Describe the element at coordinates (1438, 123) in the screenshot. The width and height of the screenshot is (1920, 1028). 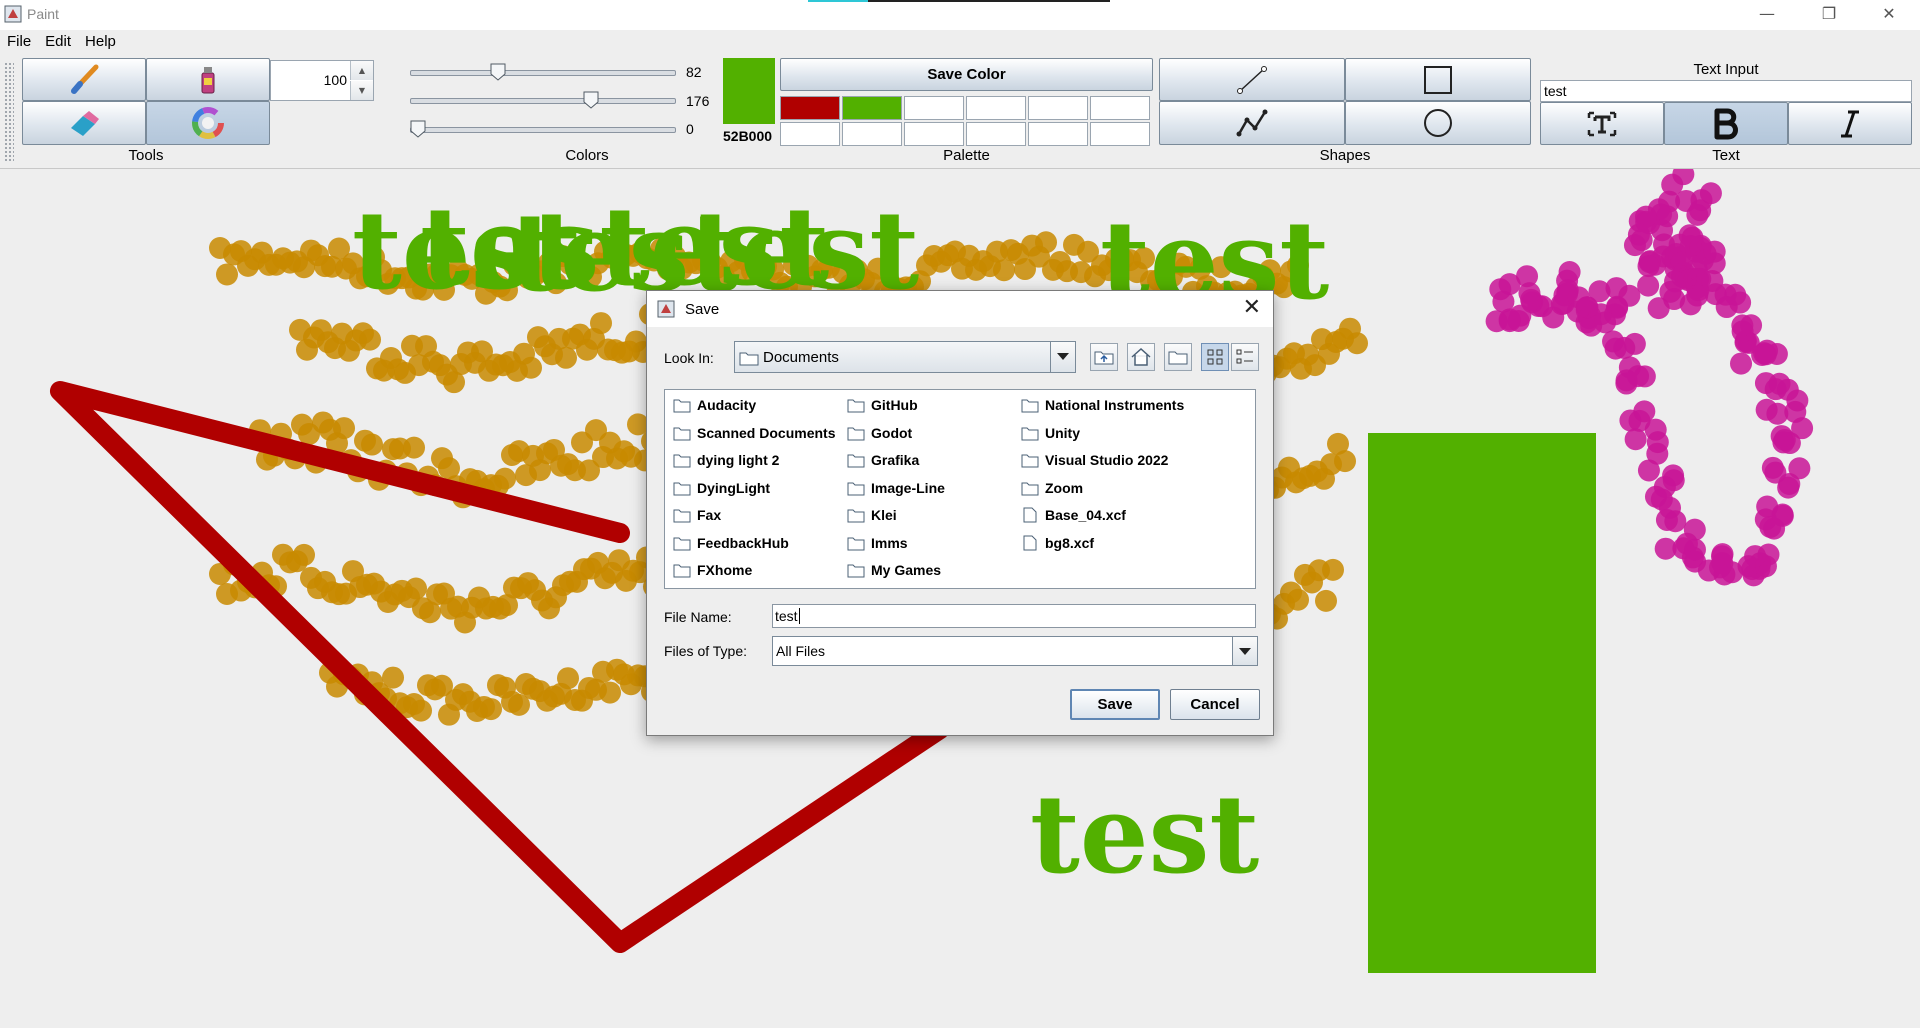
I see `ellipse-tool-button` at that location.